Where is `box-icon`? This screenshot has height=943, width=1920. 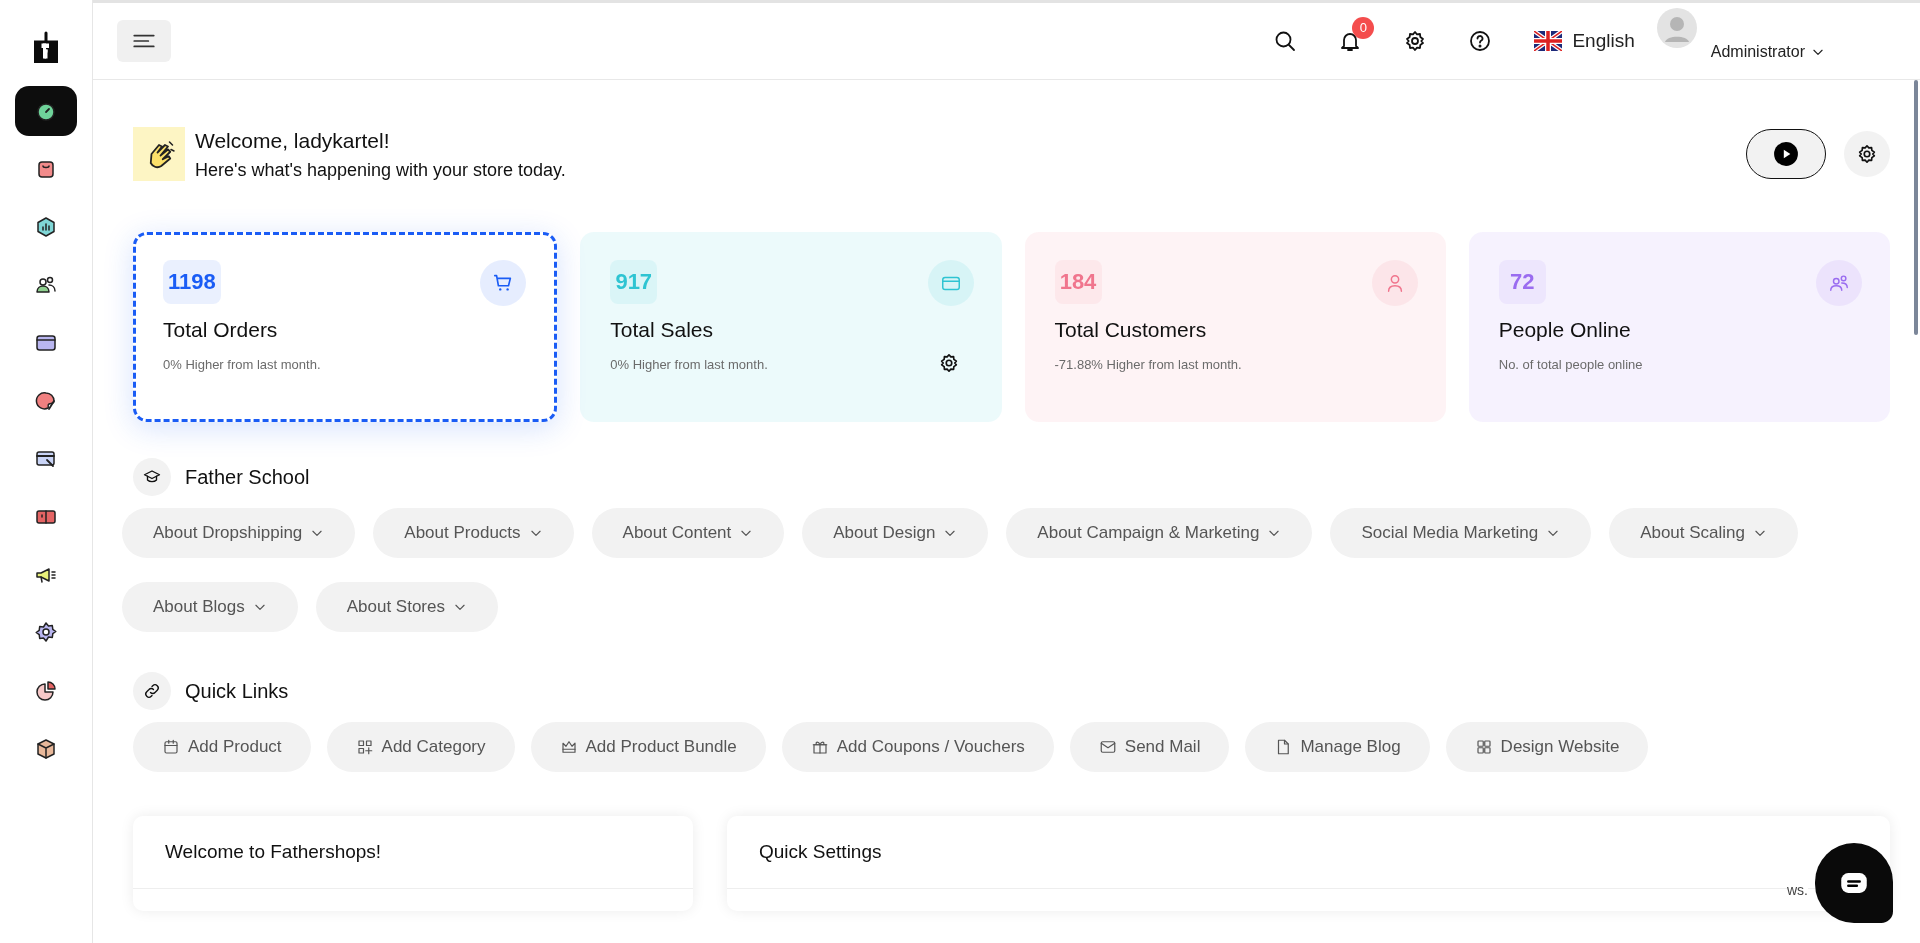
box-icon is located at coordinates (46, 749).